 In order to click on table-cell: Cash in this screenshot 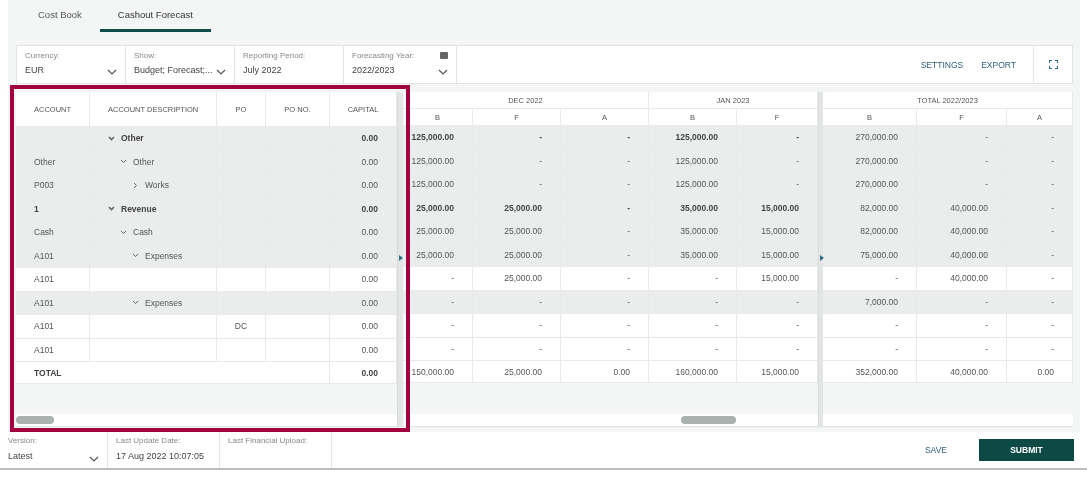, I will do `click(53, 233)`.